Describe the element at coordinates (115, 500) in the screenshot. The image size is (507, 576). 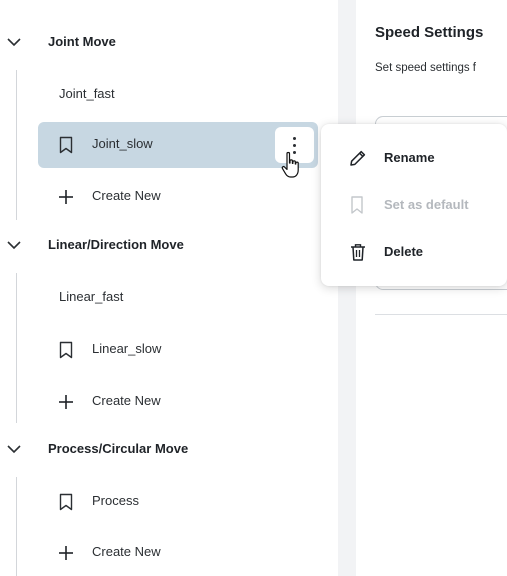
I see `list-item-label: Process` at that location.